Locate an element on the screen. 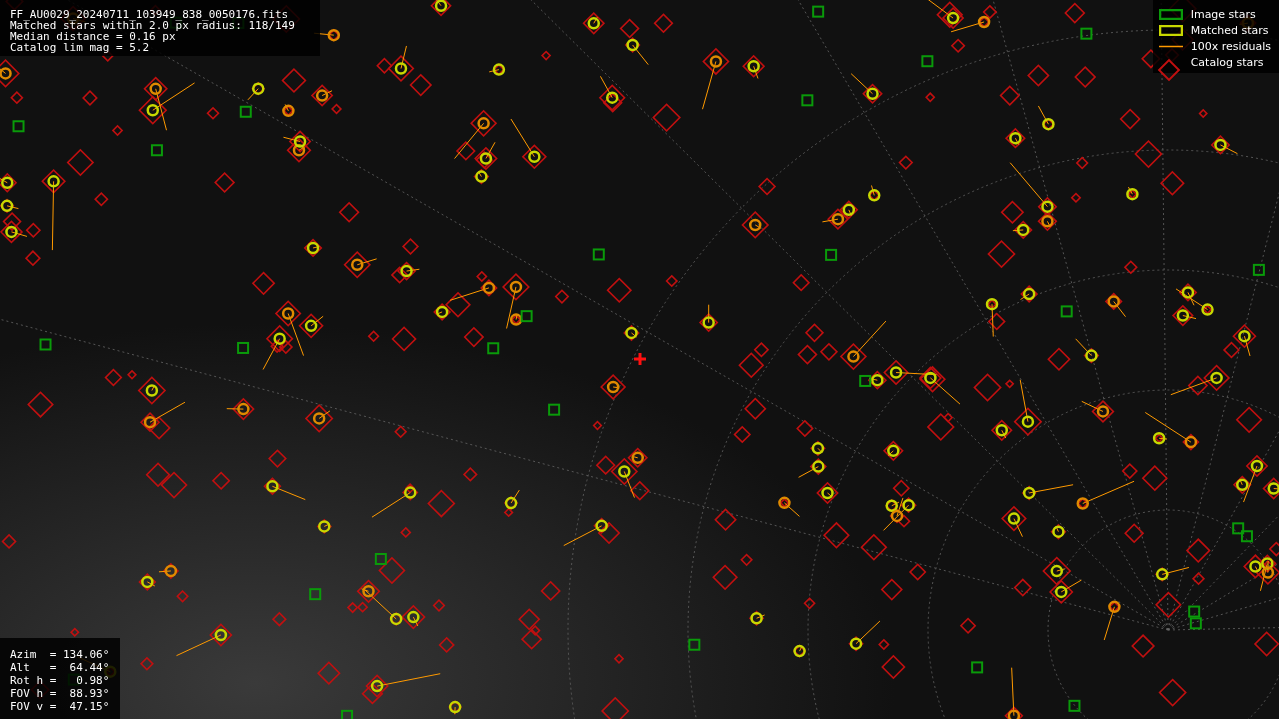  legend-label: Image stars is located at coordinates (1223, 14).